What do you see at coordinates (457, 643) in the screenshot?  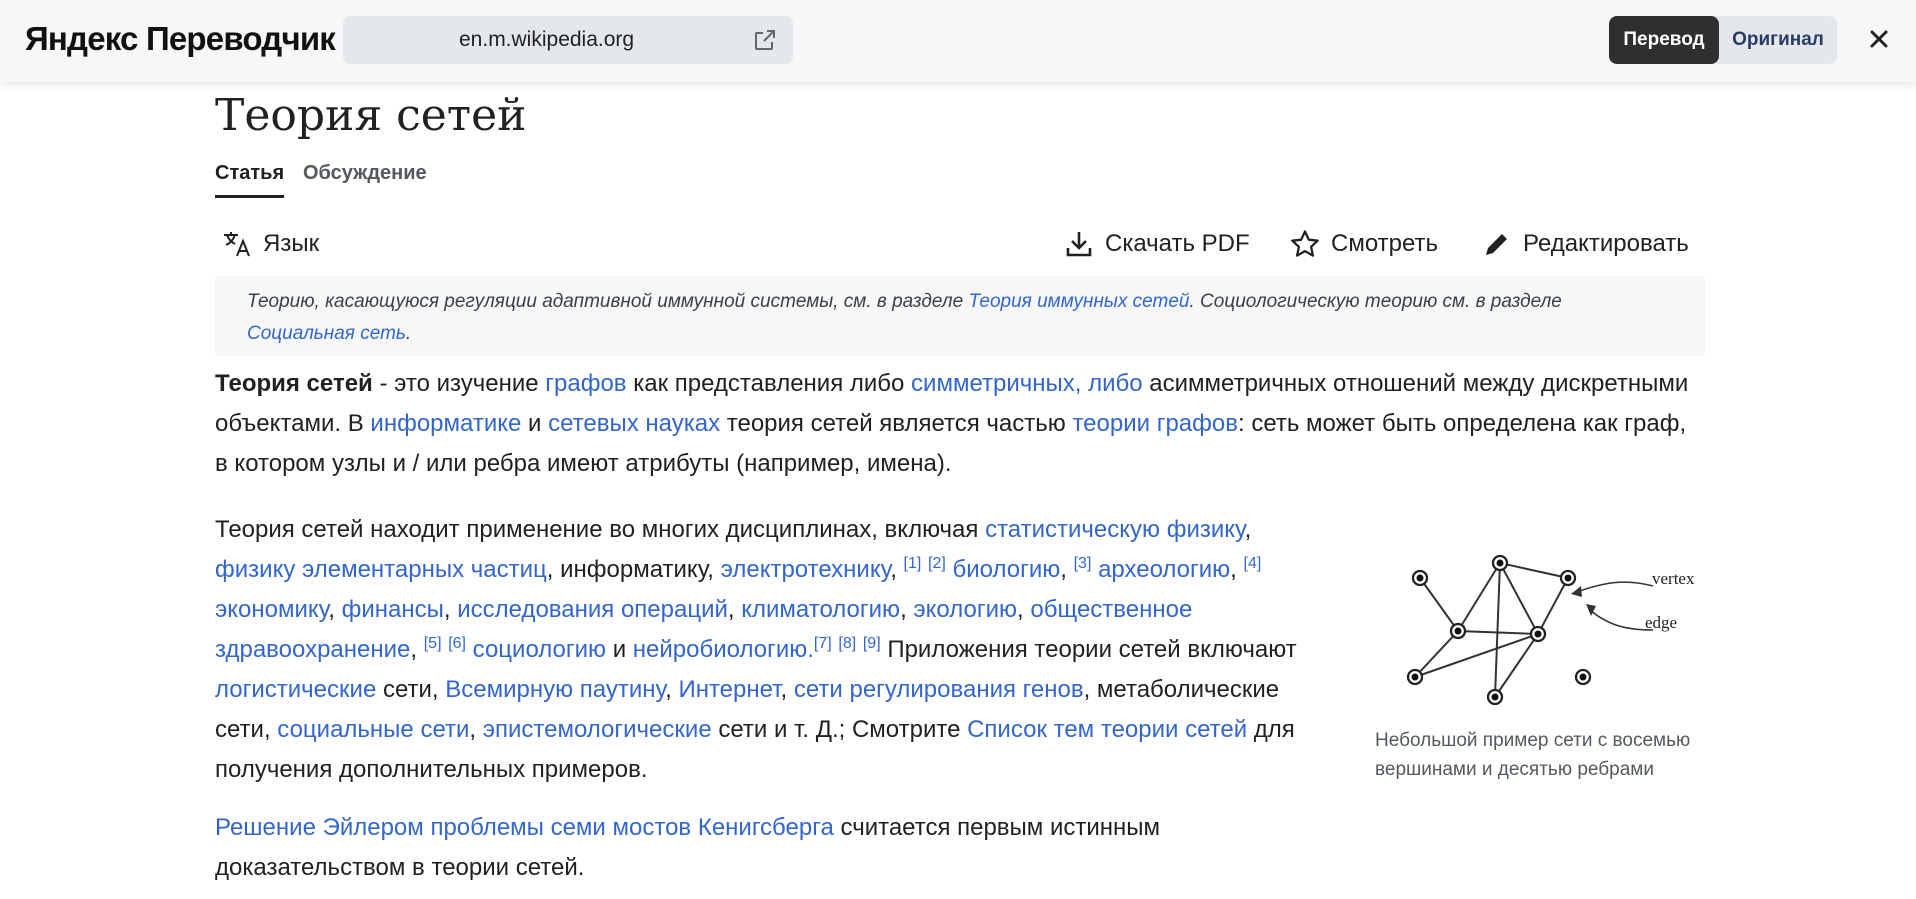 I see `ref-6: [6]` at bounding box center [457, 643].